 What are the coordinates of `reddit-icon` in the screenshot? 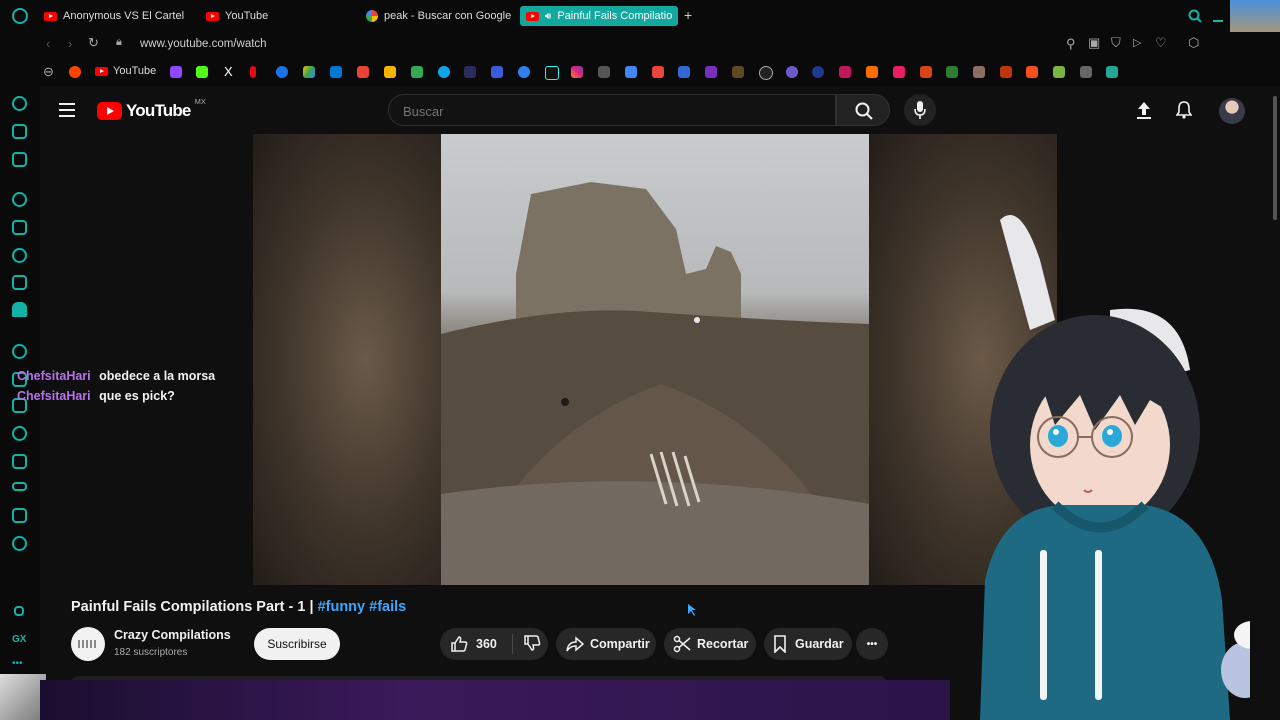 It's located at (75, 72).